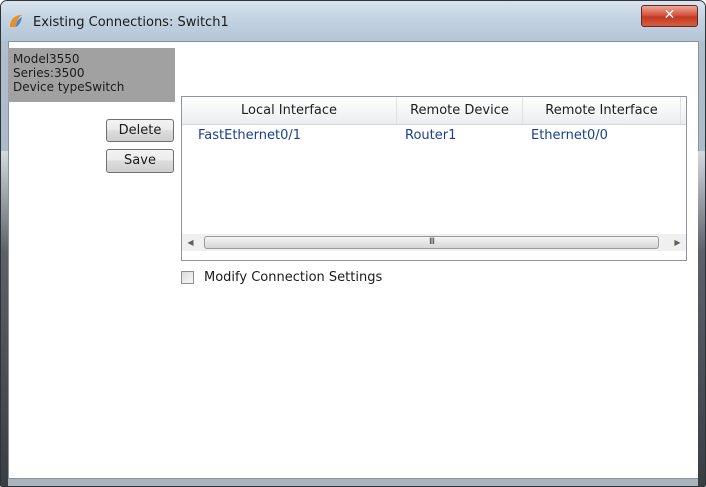  Describe the element at coordinates (602, 110) in the screenshot. I see `column-header-remote-interface: Remote Interface` at that location.